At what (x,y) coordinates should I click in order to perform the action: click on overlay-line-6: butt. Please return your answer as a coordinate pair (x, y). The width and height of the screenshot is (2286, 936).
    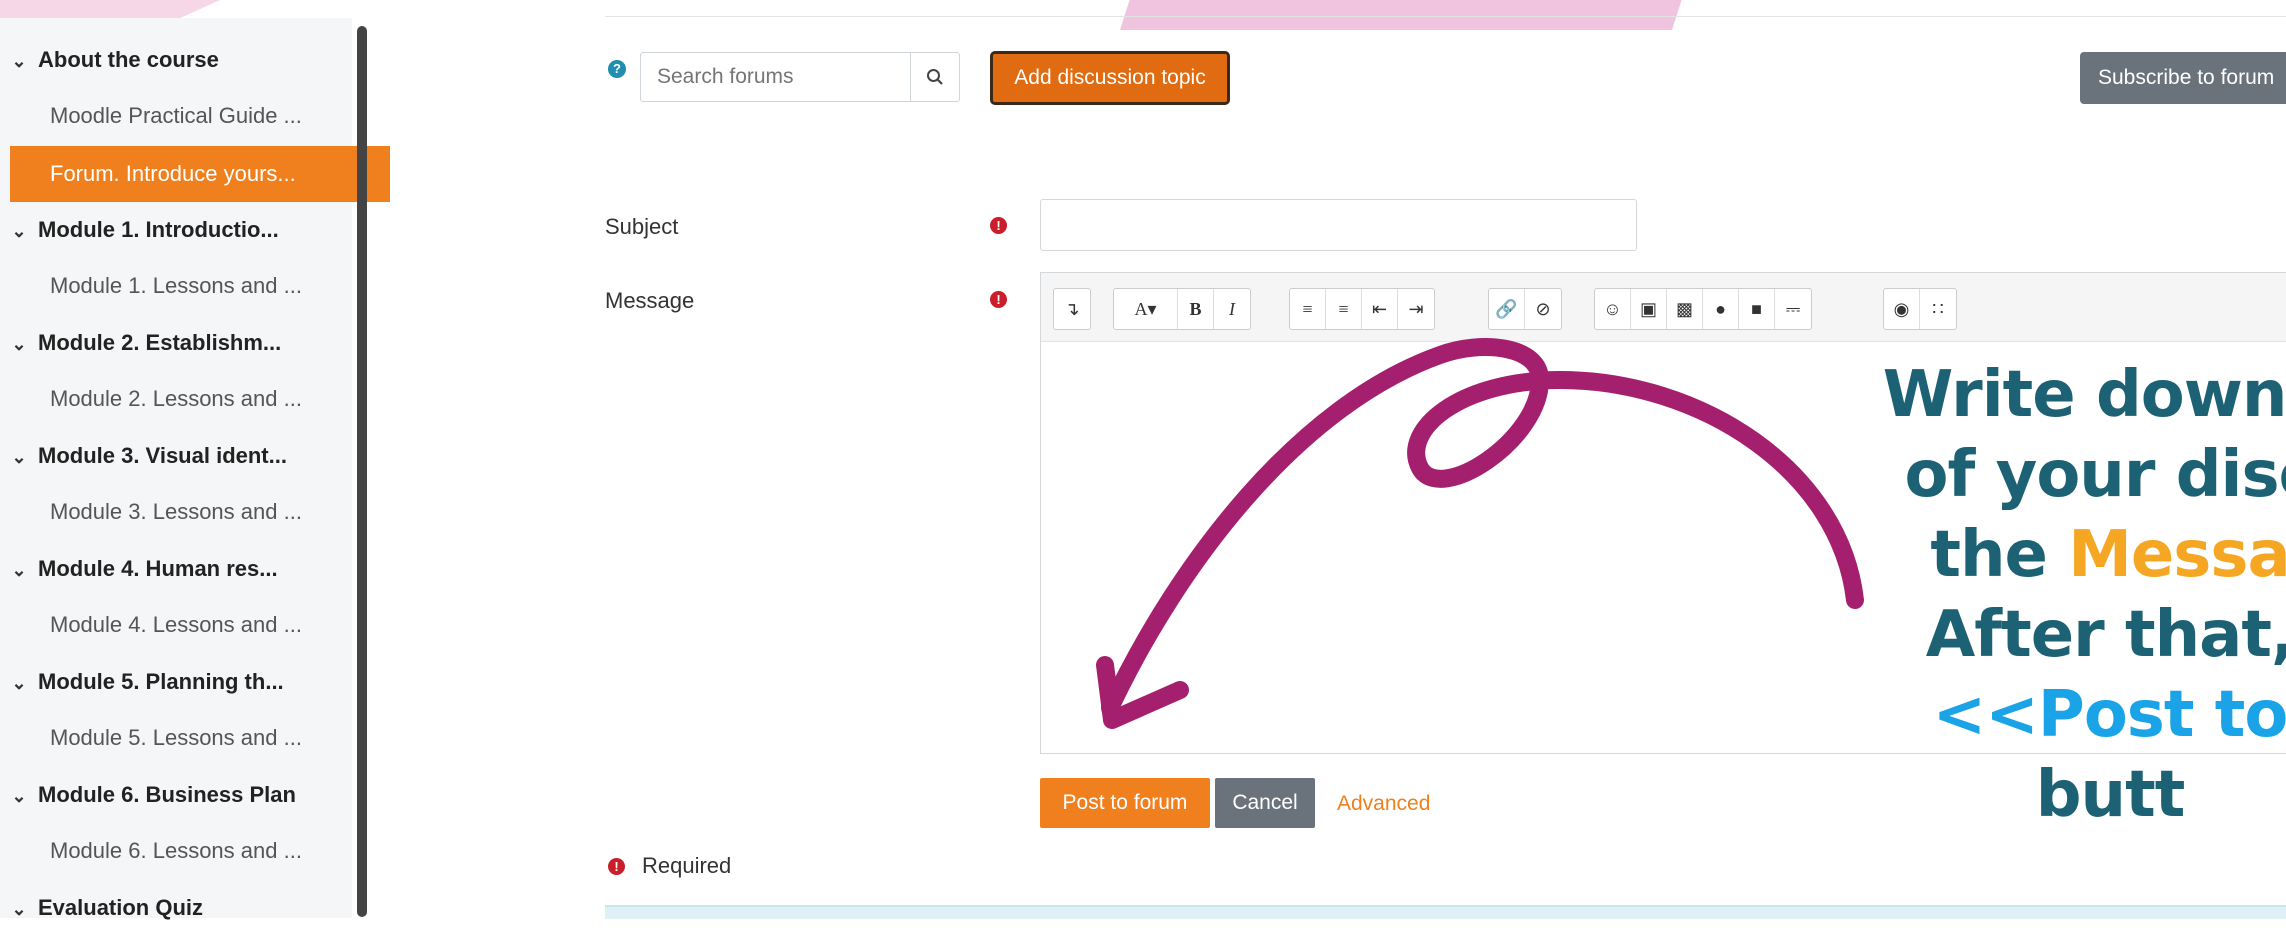
    Looking at the image, I should click on (2110, 795).